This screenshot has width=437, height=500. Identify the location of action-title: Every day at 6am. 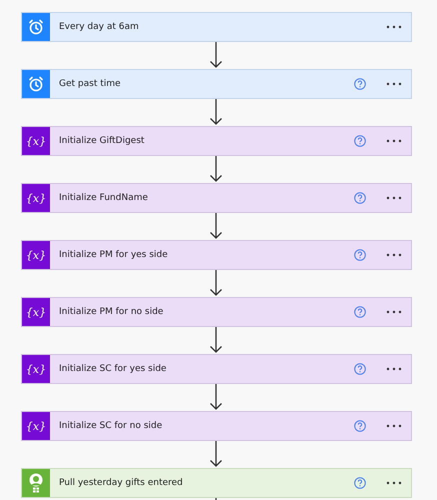
(99, 27).